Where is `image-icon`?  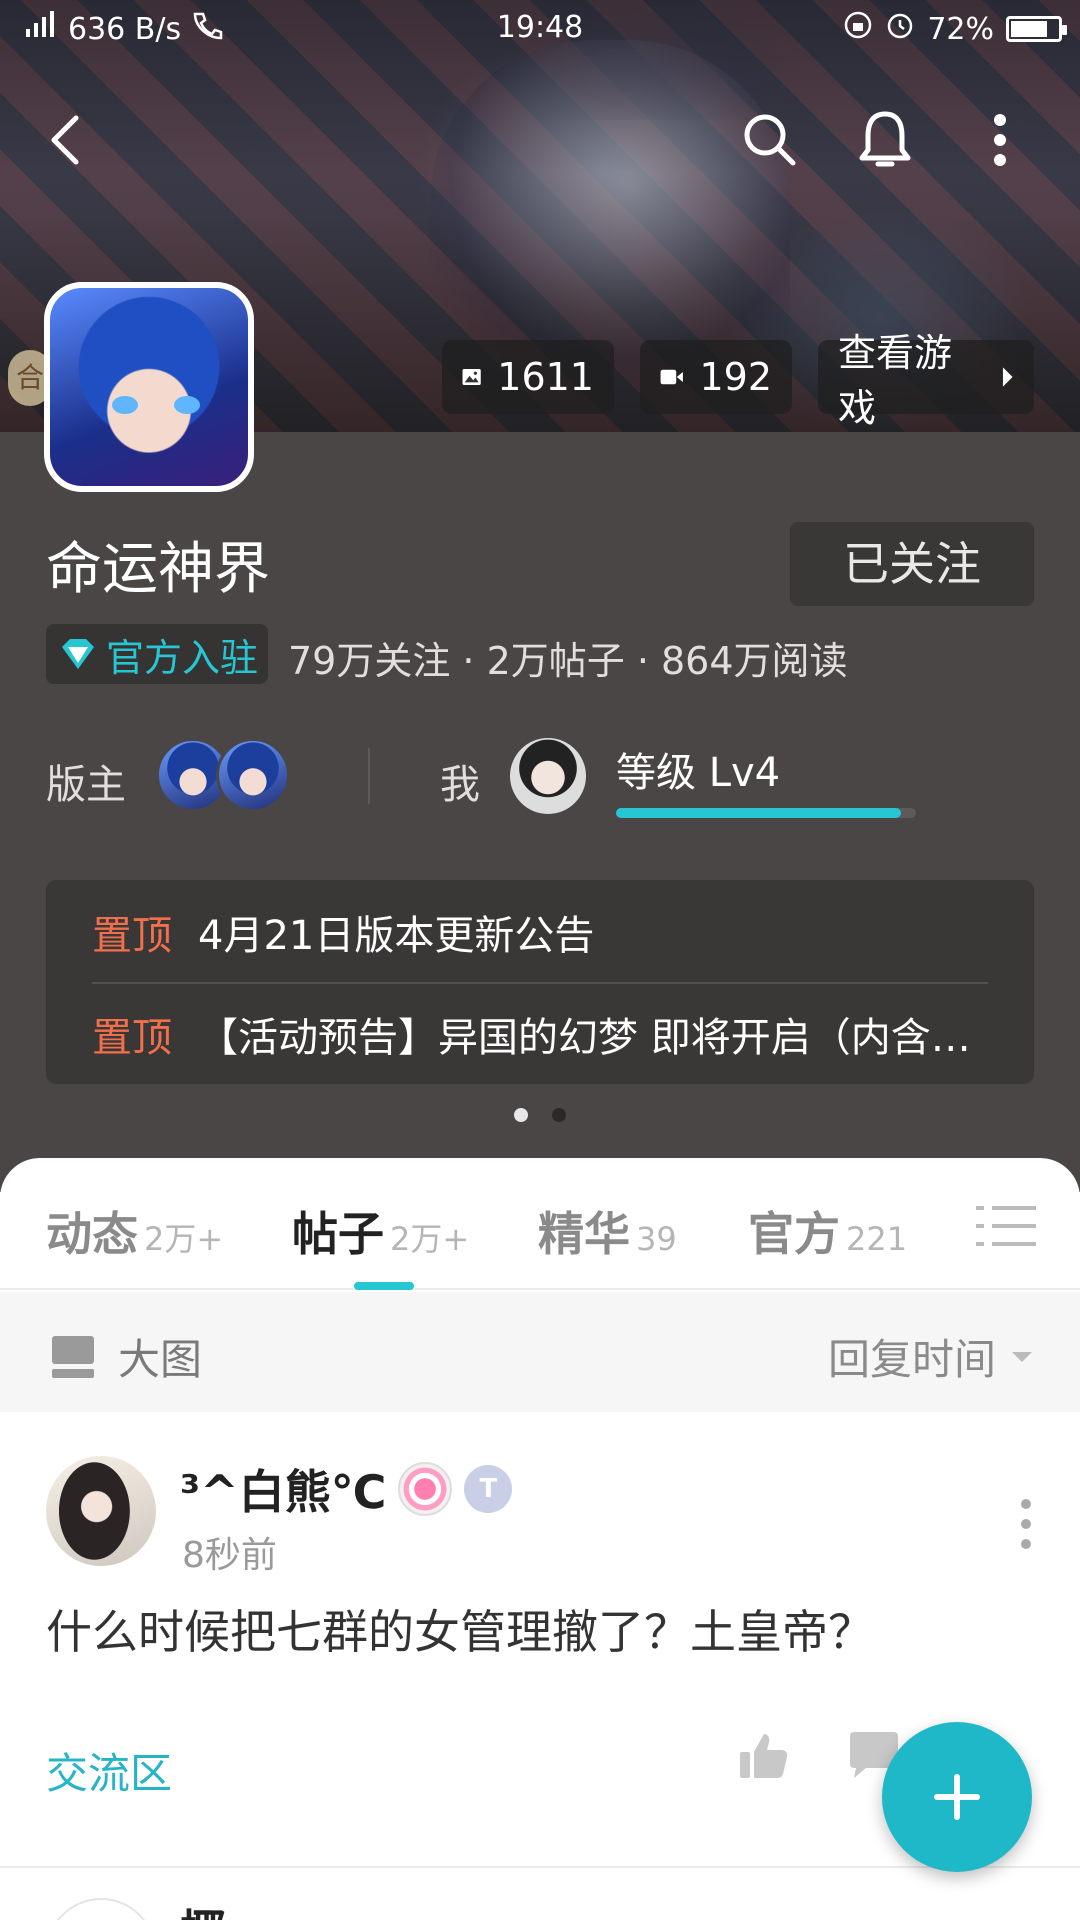
image-icon is located at coordinates (471, 377).